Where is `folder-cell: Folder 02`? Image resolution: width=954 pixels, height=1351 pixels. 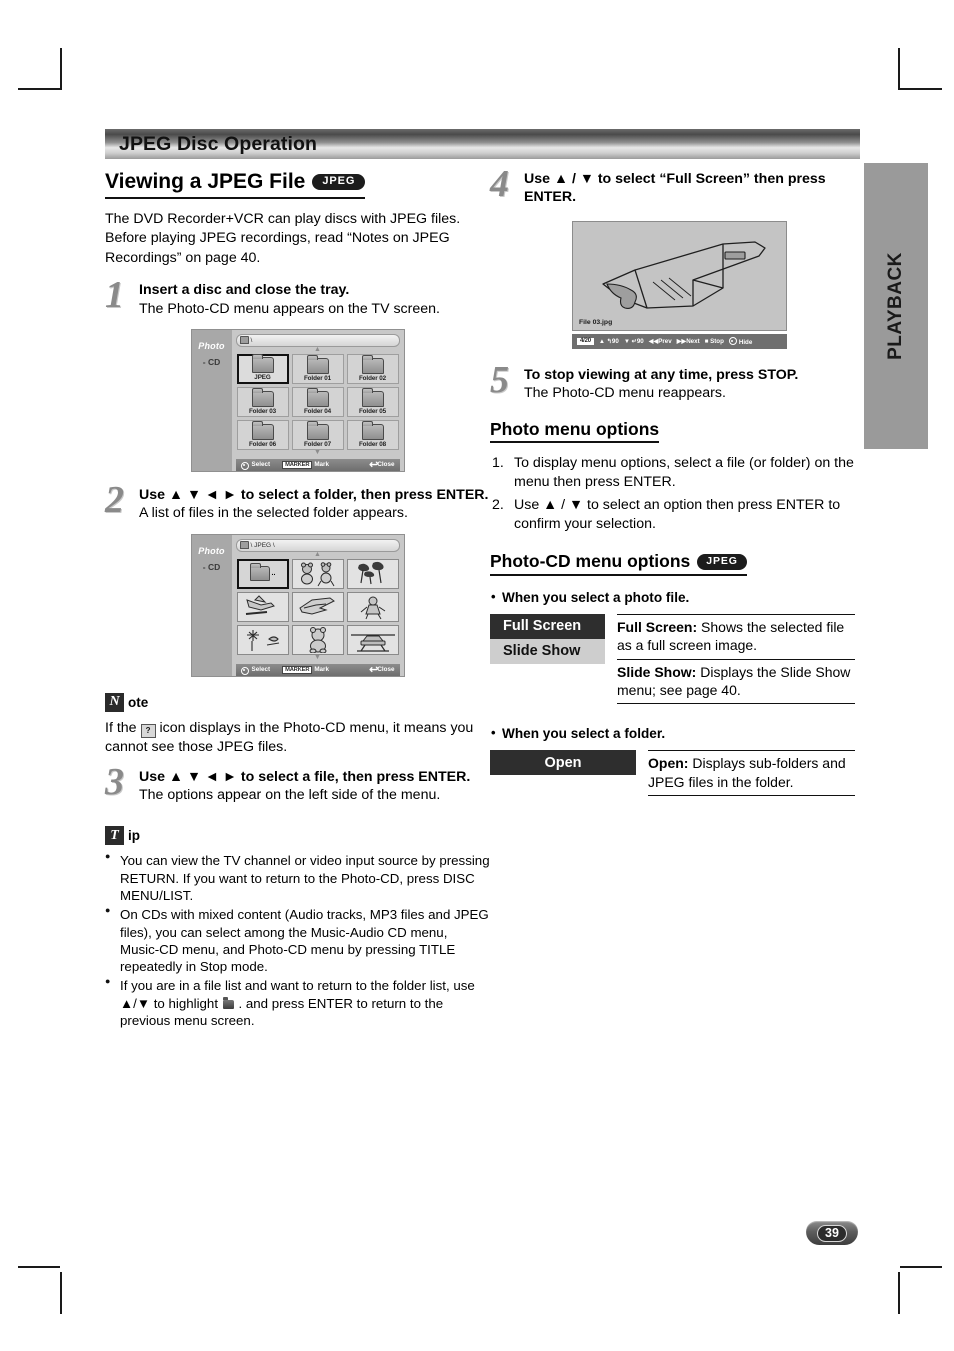
folder-cell: Folder 02 is located at coordinates (372, 368).